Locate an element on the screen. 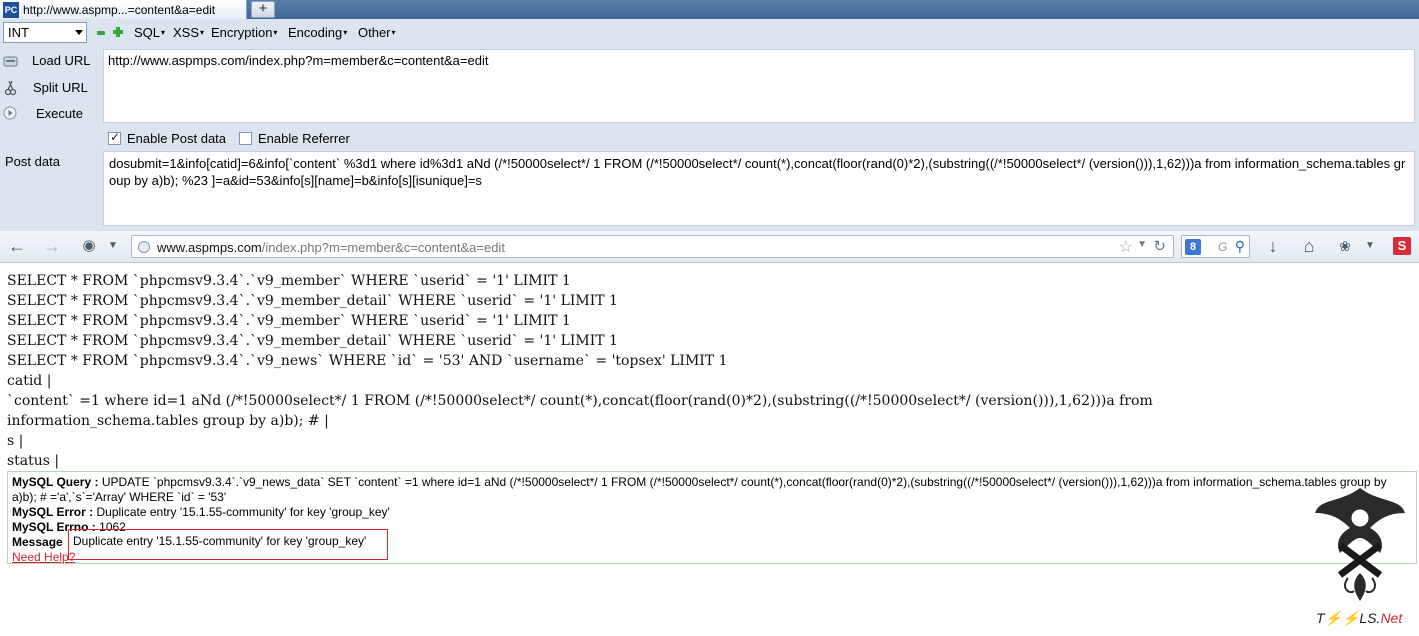 The image size is (1419, 636). watermark-text-net: Net is located at coordinates (1391, 618).